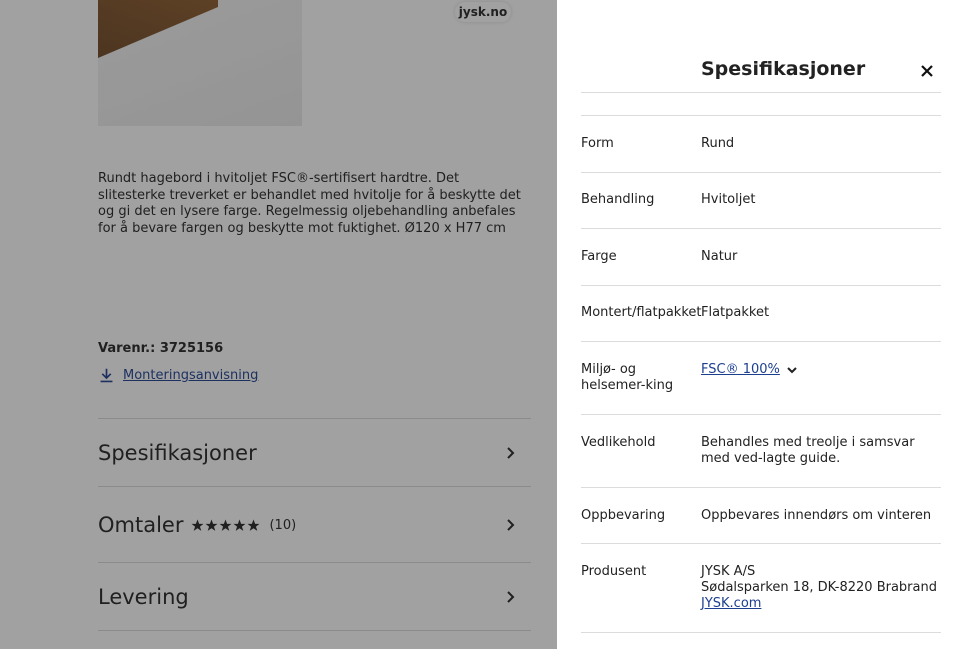 Image resolution: width=960 pixels, height=649 pixels. What do you see at coordinates (618, 442) in the screenshot?
I see `spec-label-maintenance: Vedlikehold` at bounding box center [618, 442].